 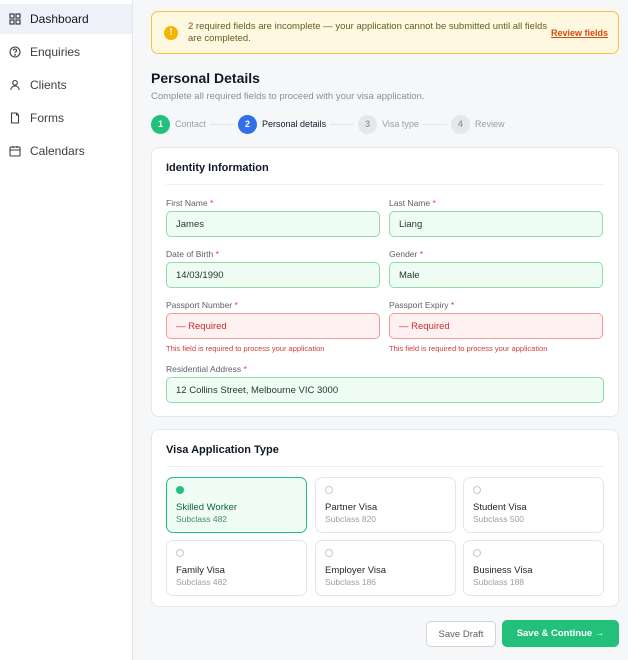 What do you see at coordinates (15, 19) in the screenshot?
I see `grid-icon` at bounding box center [15, 19].